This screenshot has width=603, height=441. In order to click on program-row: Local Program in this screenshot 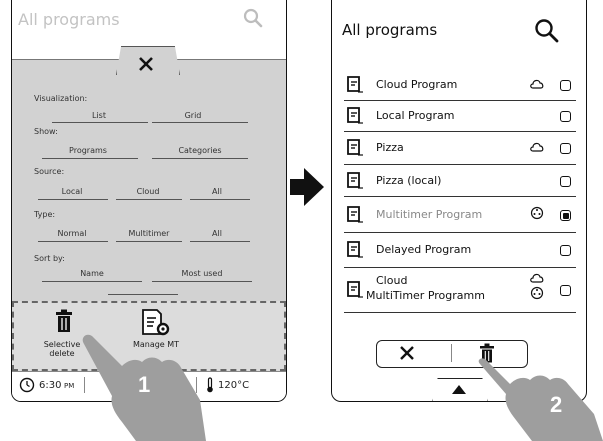, I will do `click(460, 117)`.